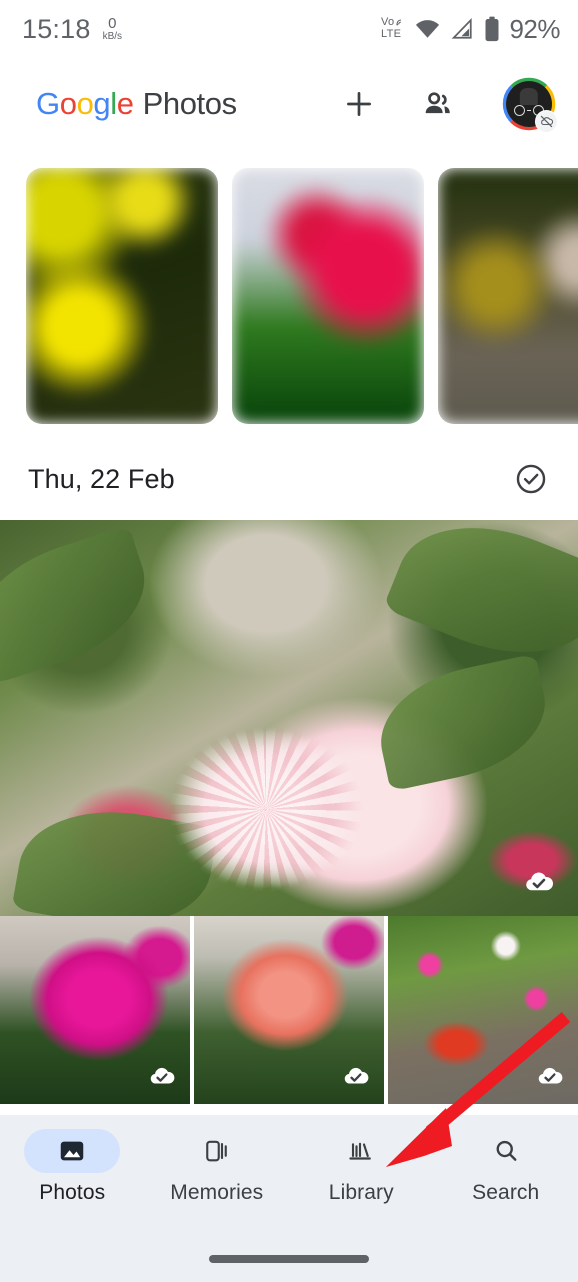  I want to click on photo-thumbnail-row, so click(289, 1010).